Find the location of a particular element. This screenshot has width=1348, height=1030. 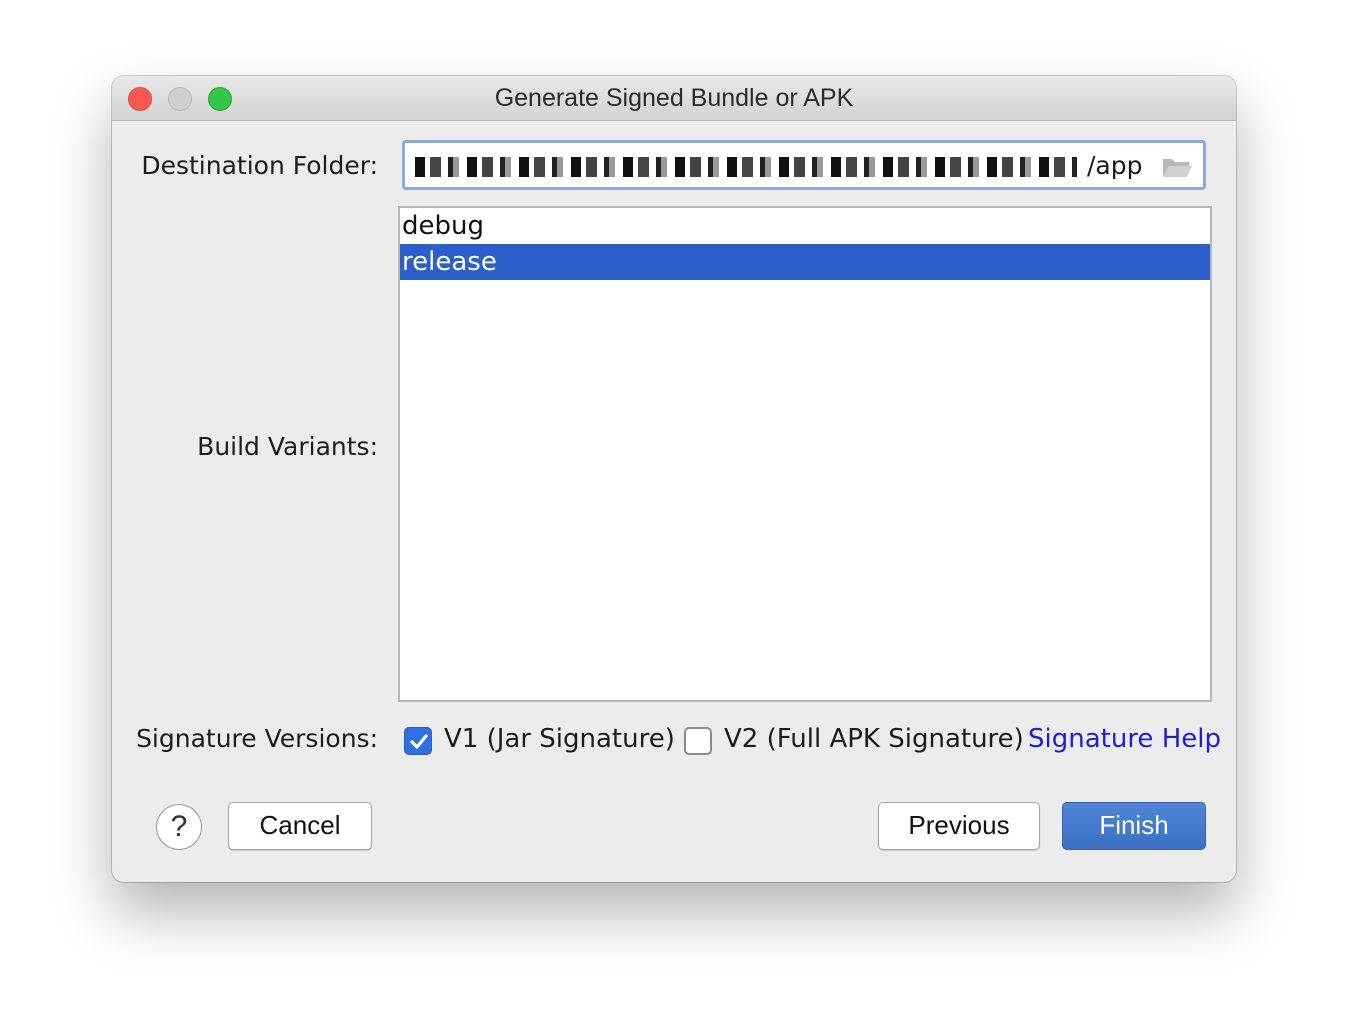

title-bar: Generate Signed Bundle or APK is located at coordinates (674, 98).